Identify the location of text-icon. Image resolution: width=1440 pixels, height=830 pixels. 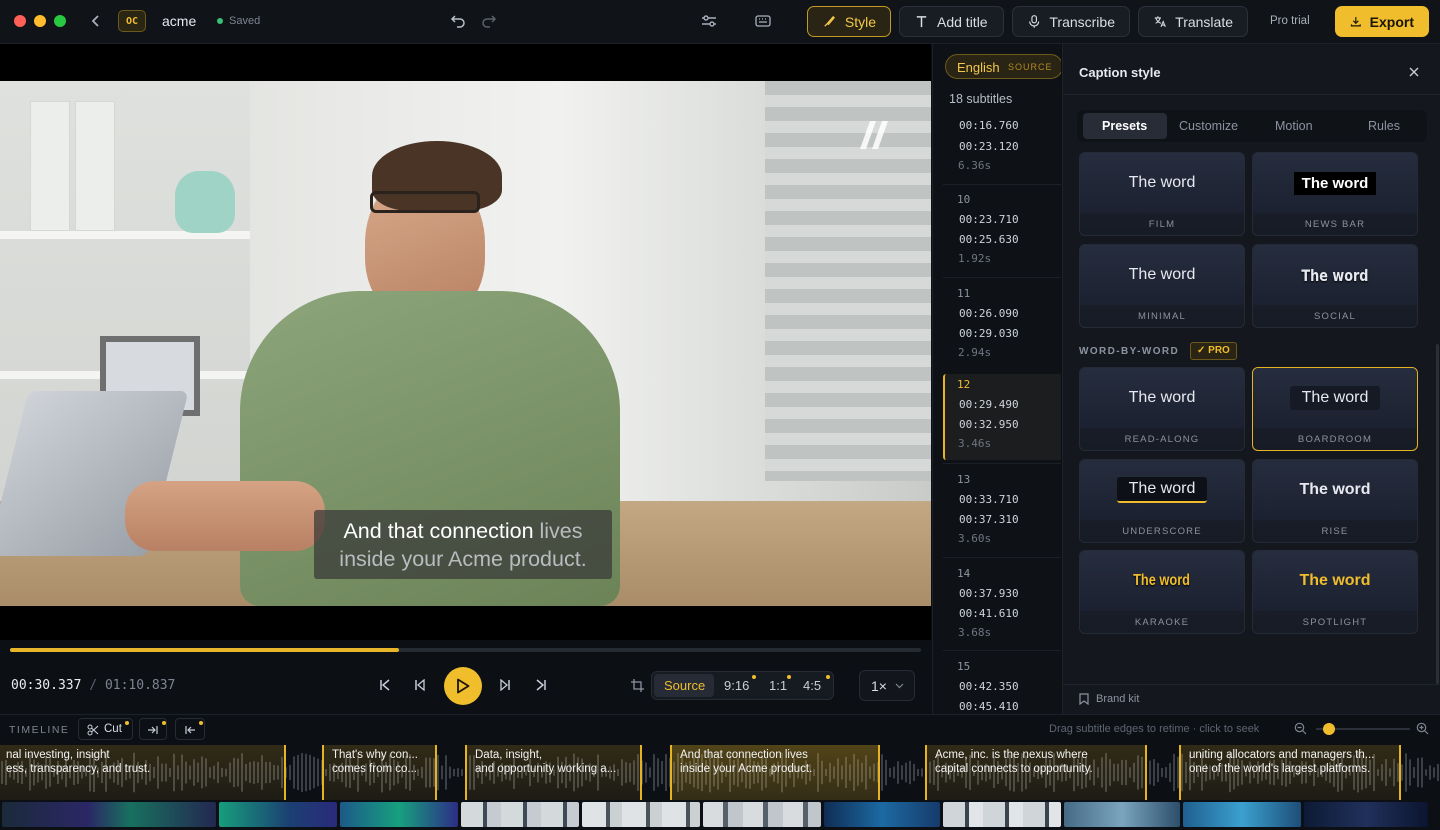
(921, 22).